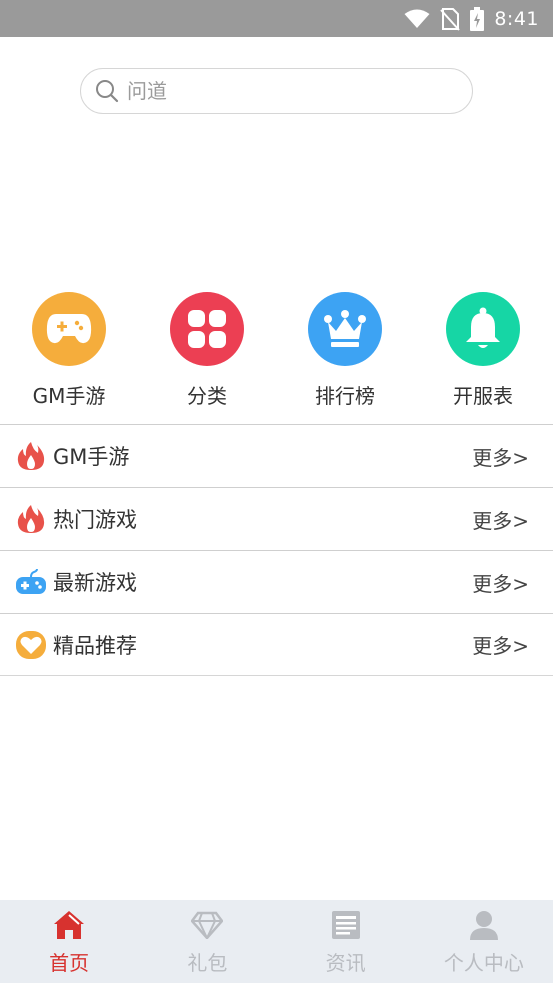 The width and height of the screenshot is (553, 983). I want to click on section-title: 最新游戏, so click(95, 583).